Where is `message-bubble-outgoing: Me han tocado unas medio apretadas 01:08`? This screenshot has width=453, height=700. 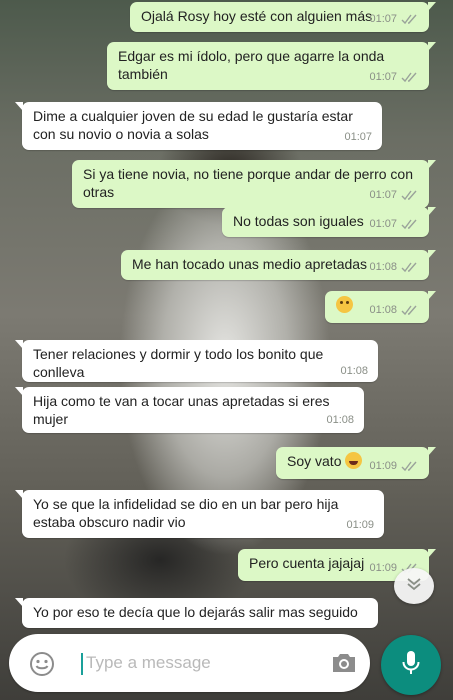 message-bubble-outgoing: Me han tocado unas medio apretadas 01:08 is located at coordinates (278, 265).